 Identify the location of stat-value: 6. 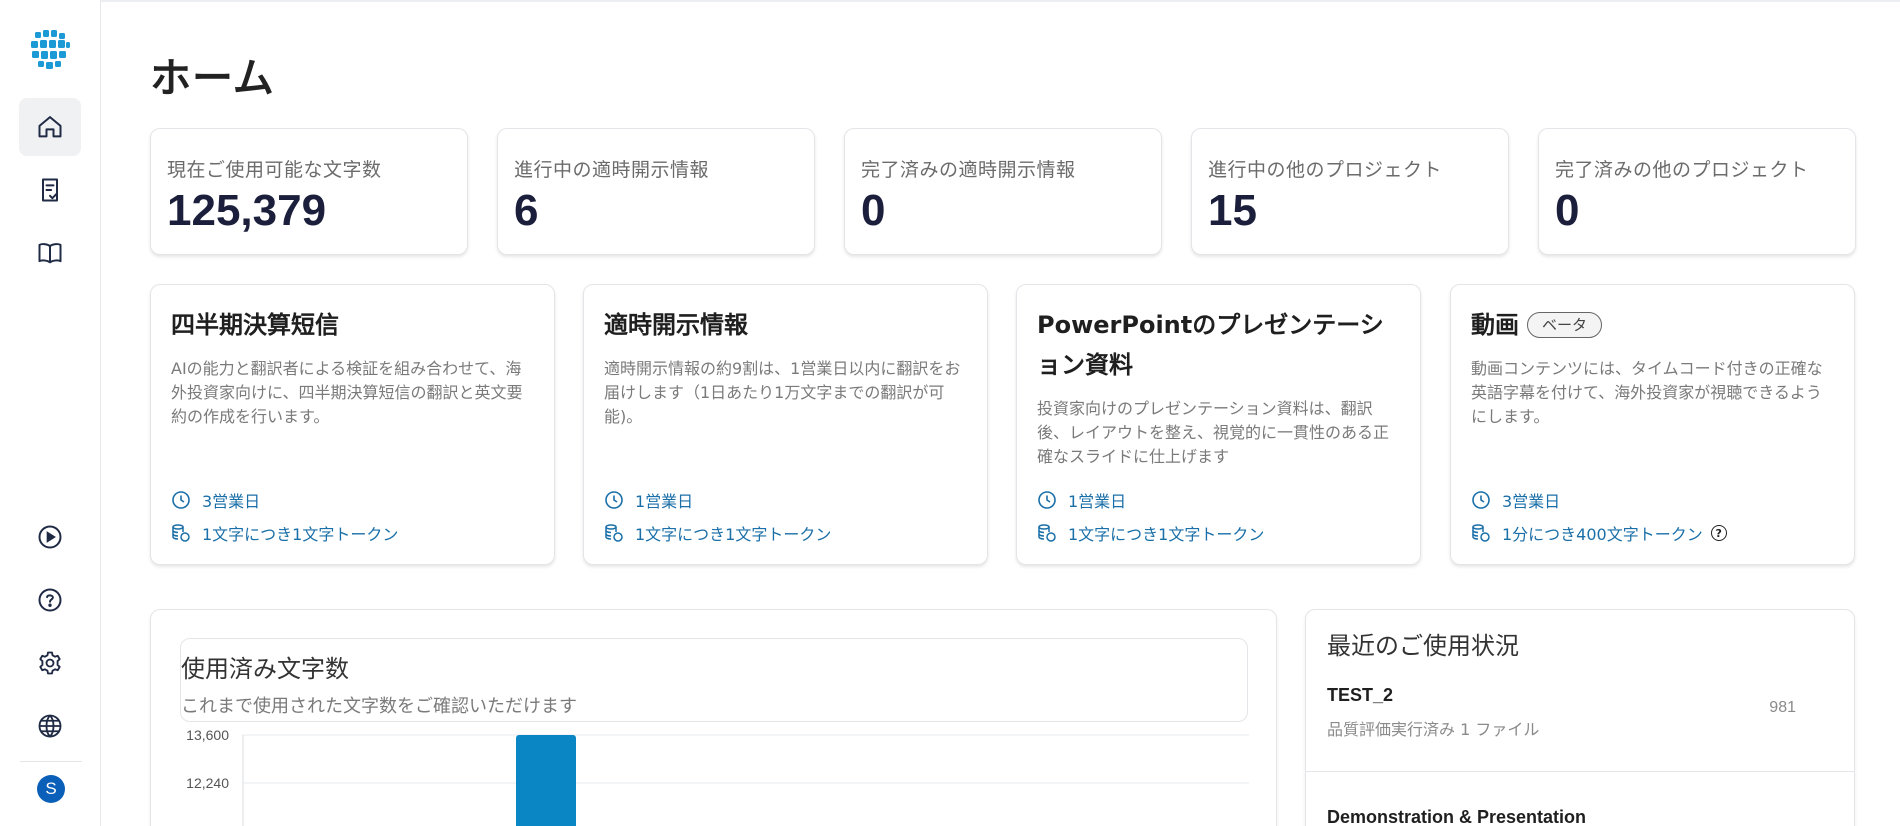
(526, 210).